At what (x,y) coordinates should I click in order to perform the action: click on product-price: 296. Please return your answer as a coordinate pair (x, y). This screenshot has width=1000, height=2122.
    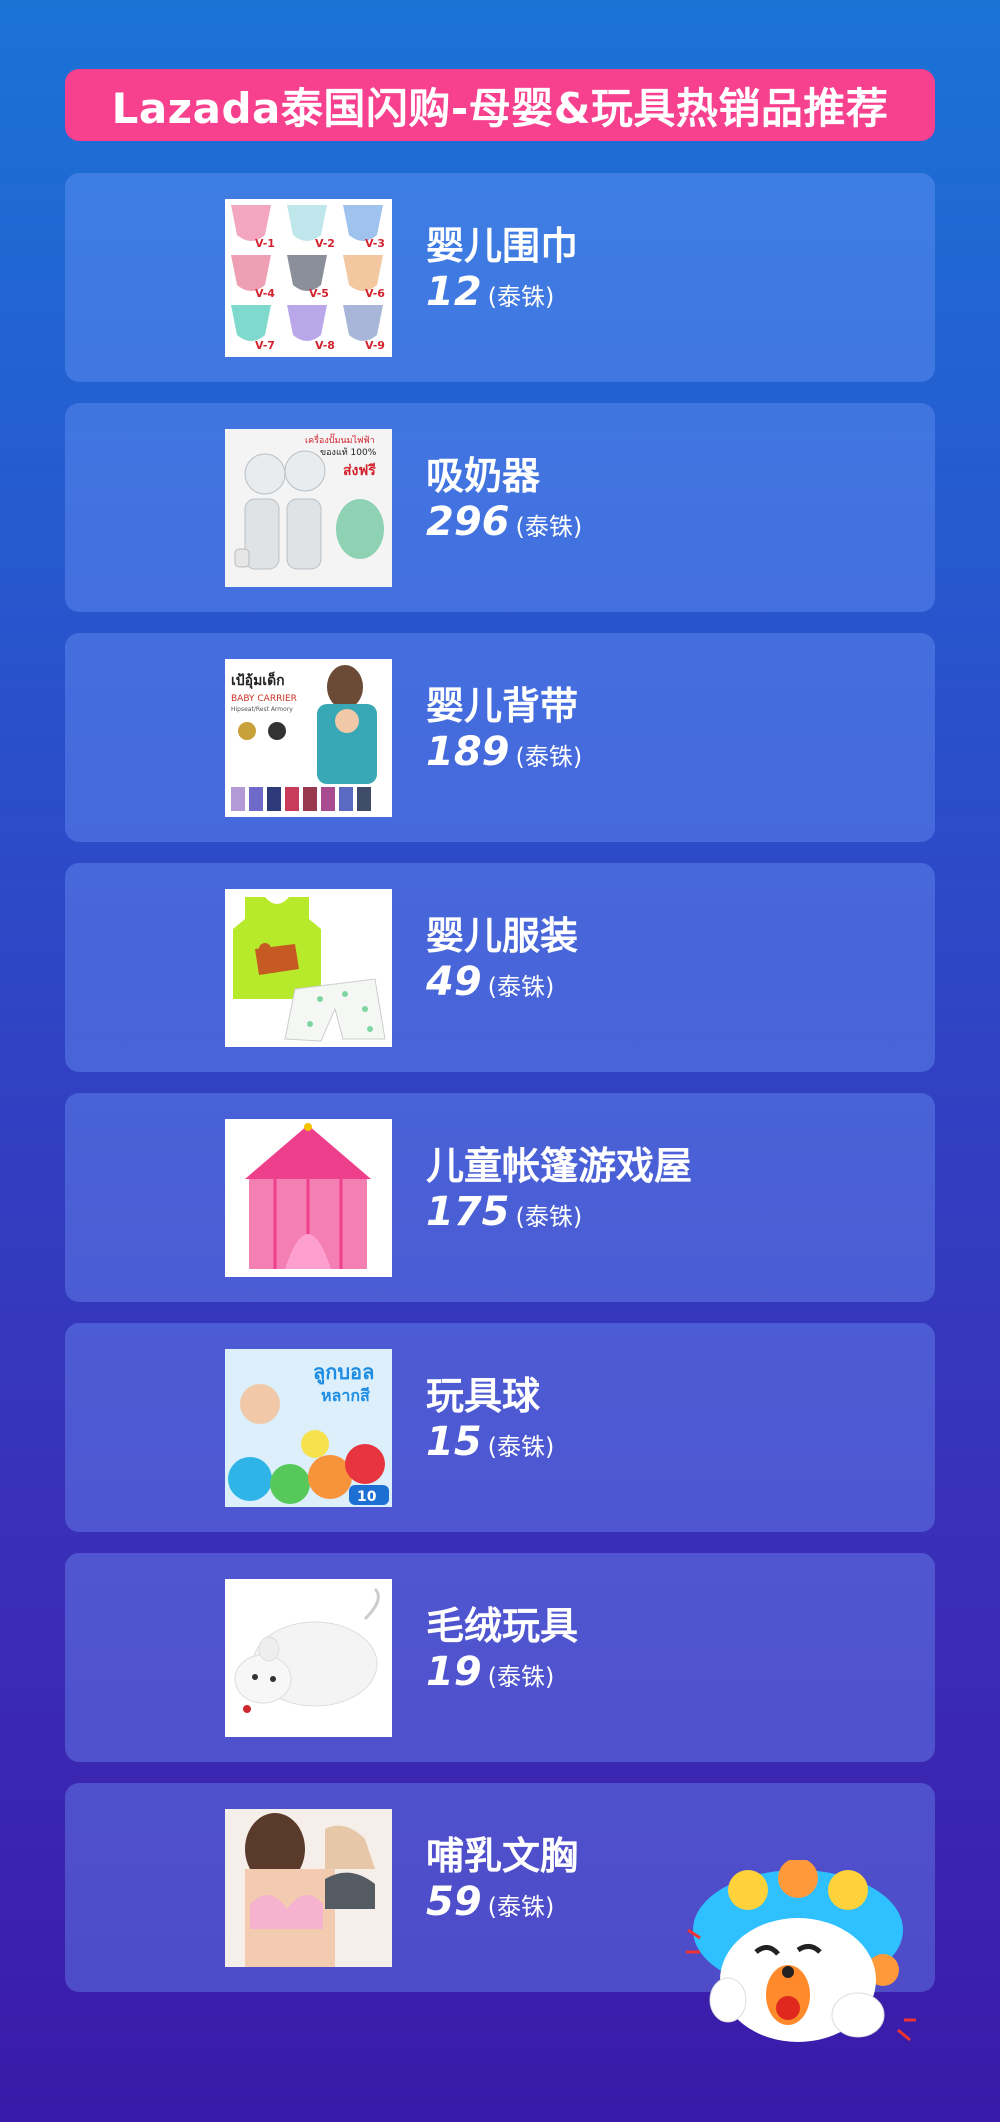
    Looking at the image, I should click on (468, 522).